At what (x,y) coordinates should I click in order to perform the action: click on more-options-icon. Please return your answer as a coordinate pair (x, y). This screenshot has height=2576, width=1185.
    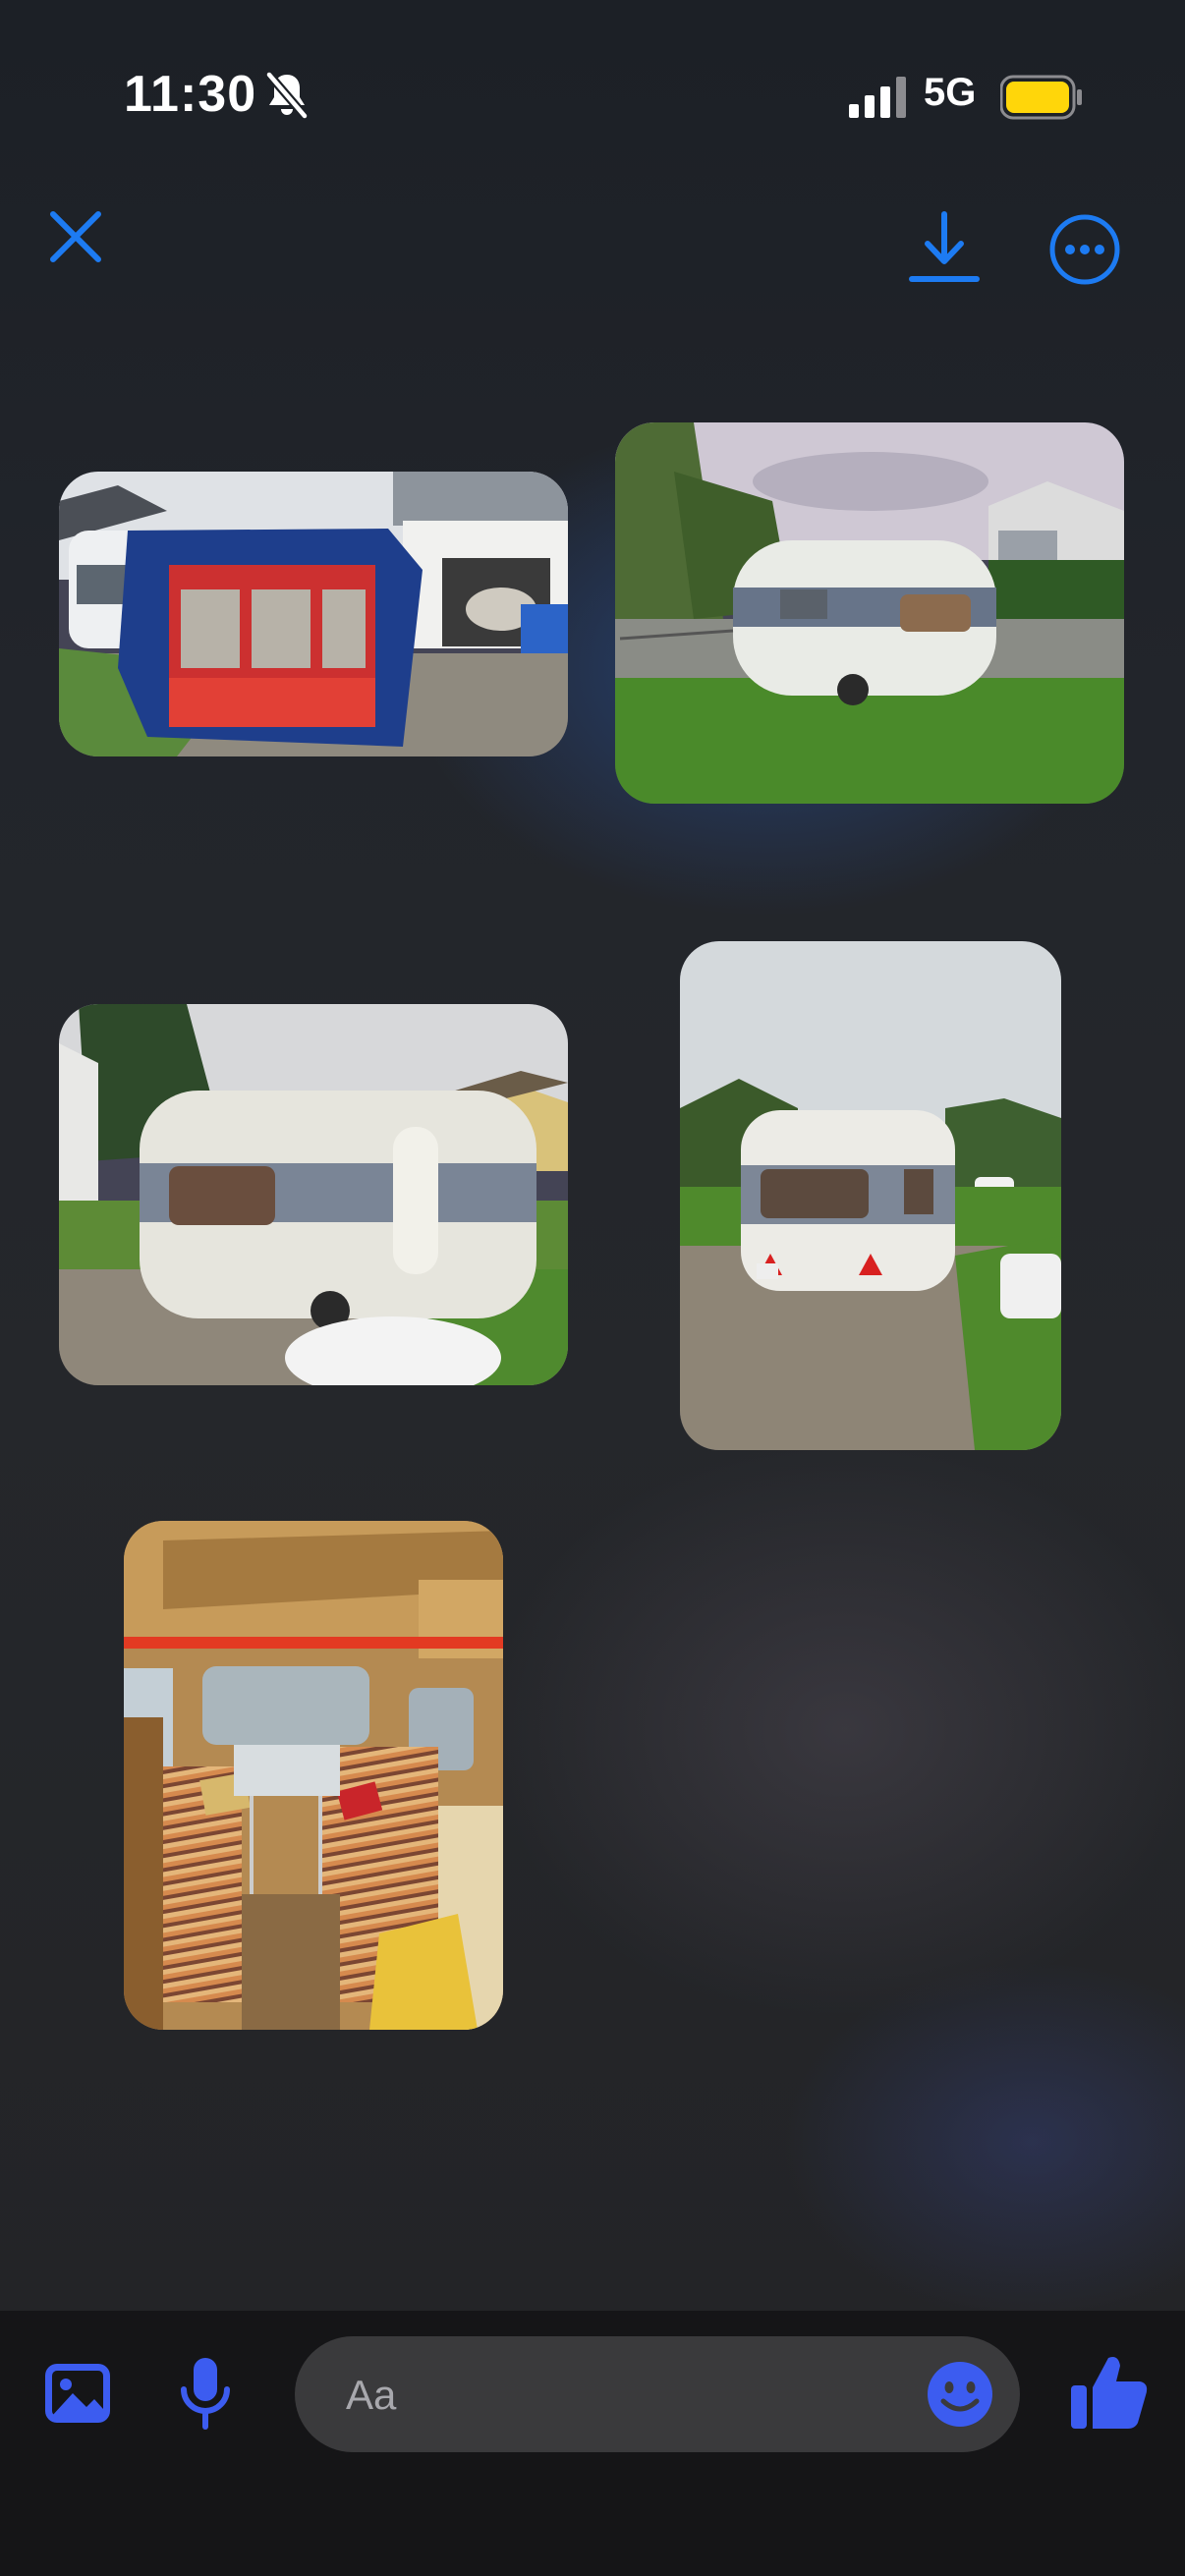
    Looking at the image, I should click on (1084, 249).